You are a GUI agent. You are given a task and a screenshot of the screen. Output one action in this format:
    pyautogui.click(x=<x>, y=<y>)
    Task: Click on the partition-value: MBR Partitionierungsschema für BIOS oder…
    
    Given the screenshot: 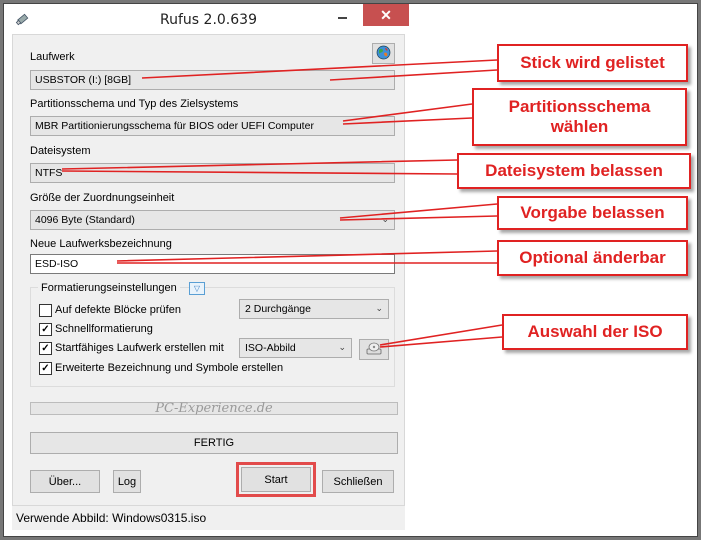 What is the action you would take?
    pyautogui.click(x=174, y=126)
    